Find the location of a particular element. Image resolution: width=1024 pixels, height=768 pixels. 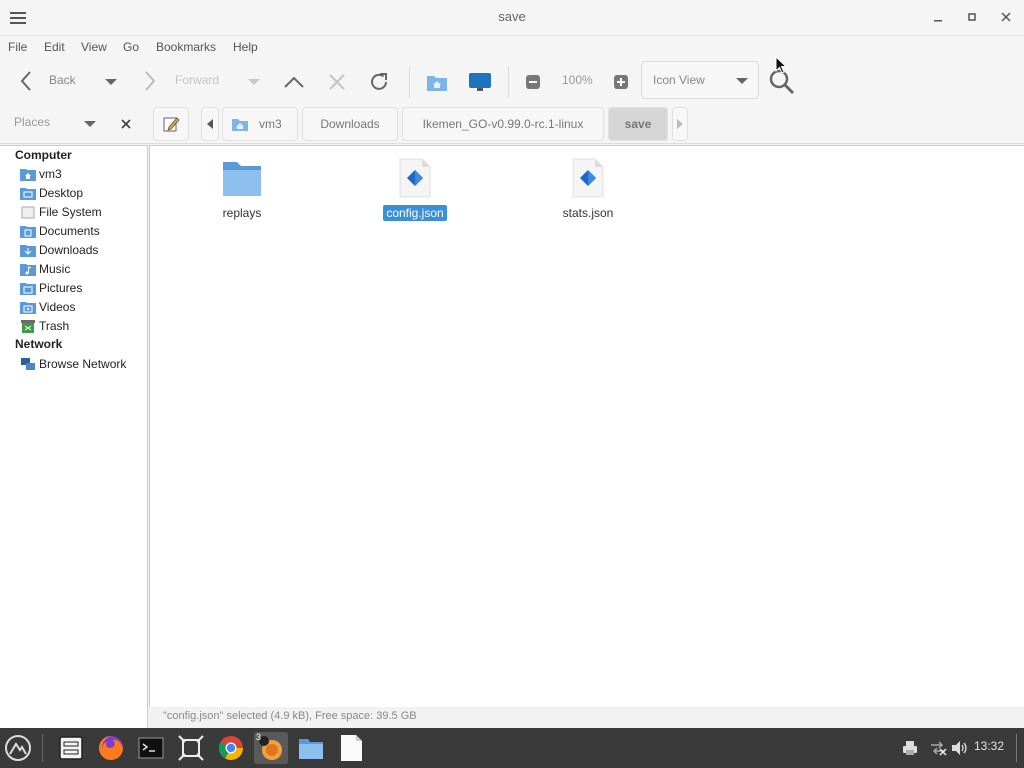

breadcrumb-ikemen: Ikemen_GO-v0.99.0-rc.1-linux is located at coordinates (503, 124).